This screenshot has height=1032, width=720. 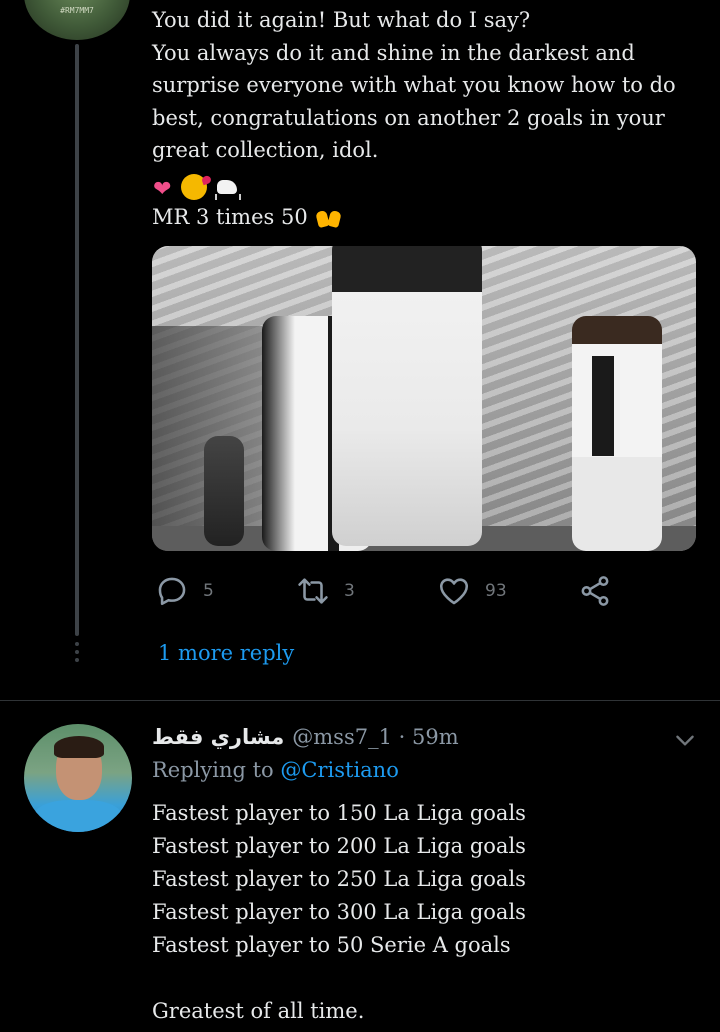 What do you see at coordinates (218, 737) in the screenshot?
I see `display-name: مشاري فقط` at bounding box center [218, 737].